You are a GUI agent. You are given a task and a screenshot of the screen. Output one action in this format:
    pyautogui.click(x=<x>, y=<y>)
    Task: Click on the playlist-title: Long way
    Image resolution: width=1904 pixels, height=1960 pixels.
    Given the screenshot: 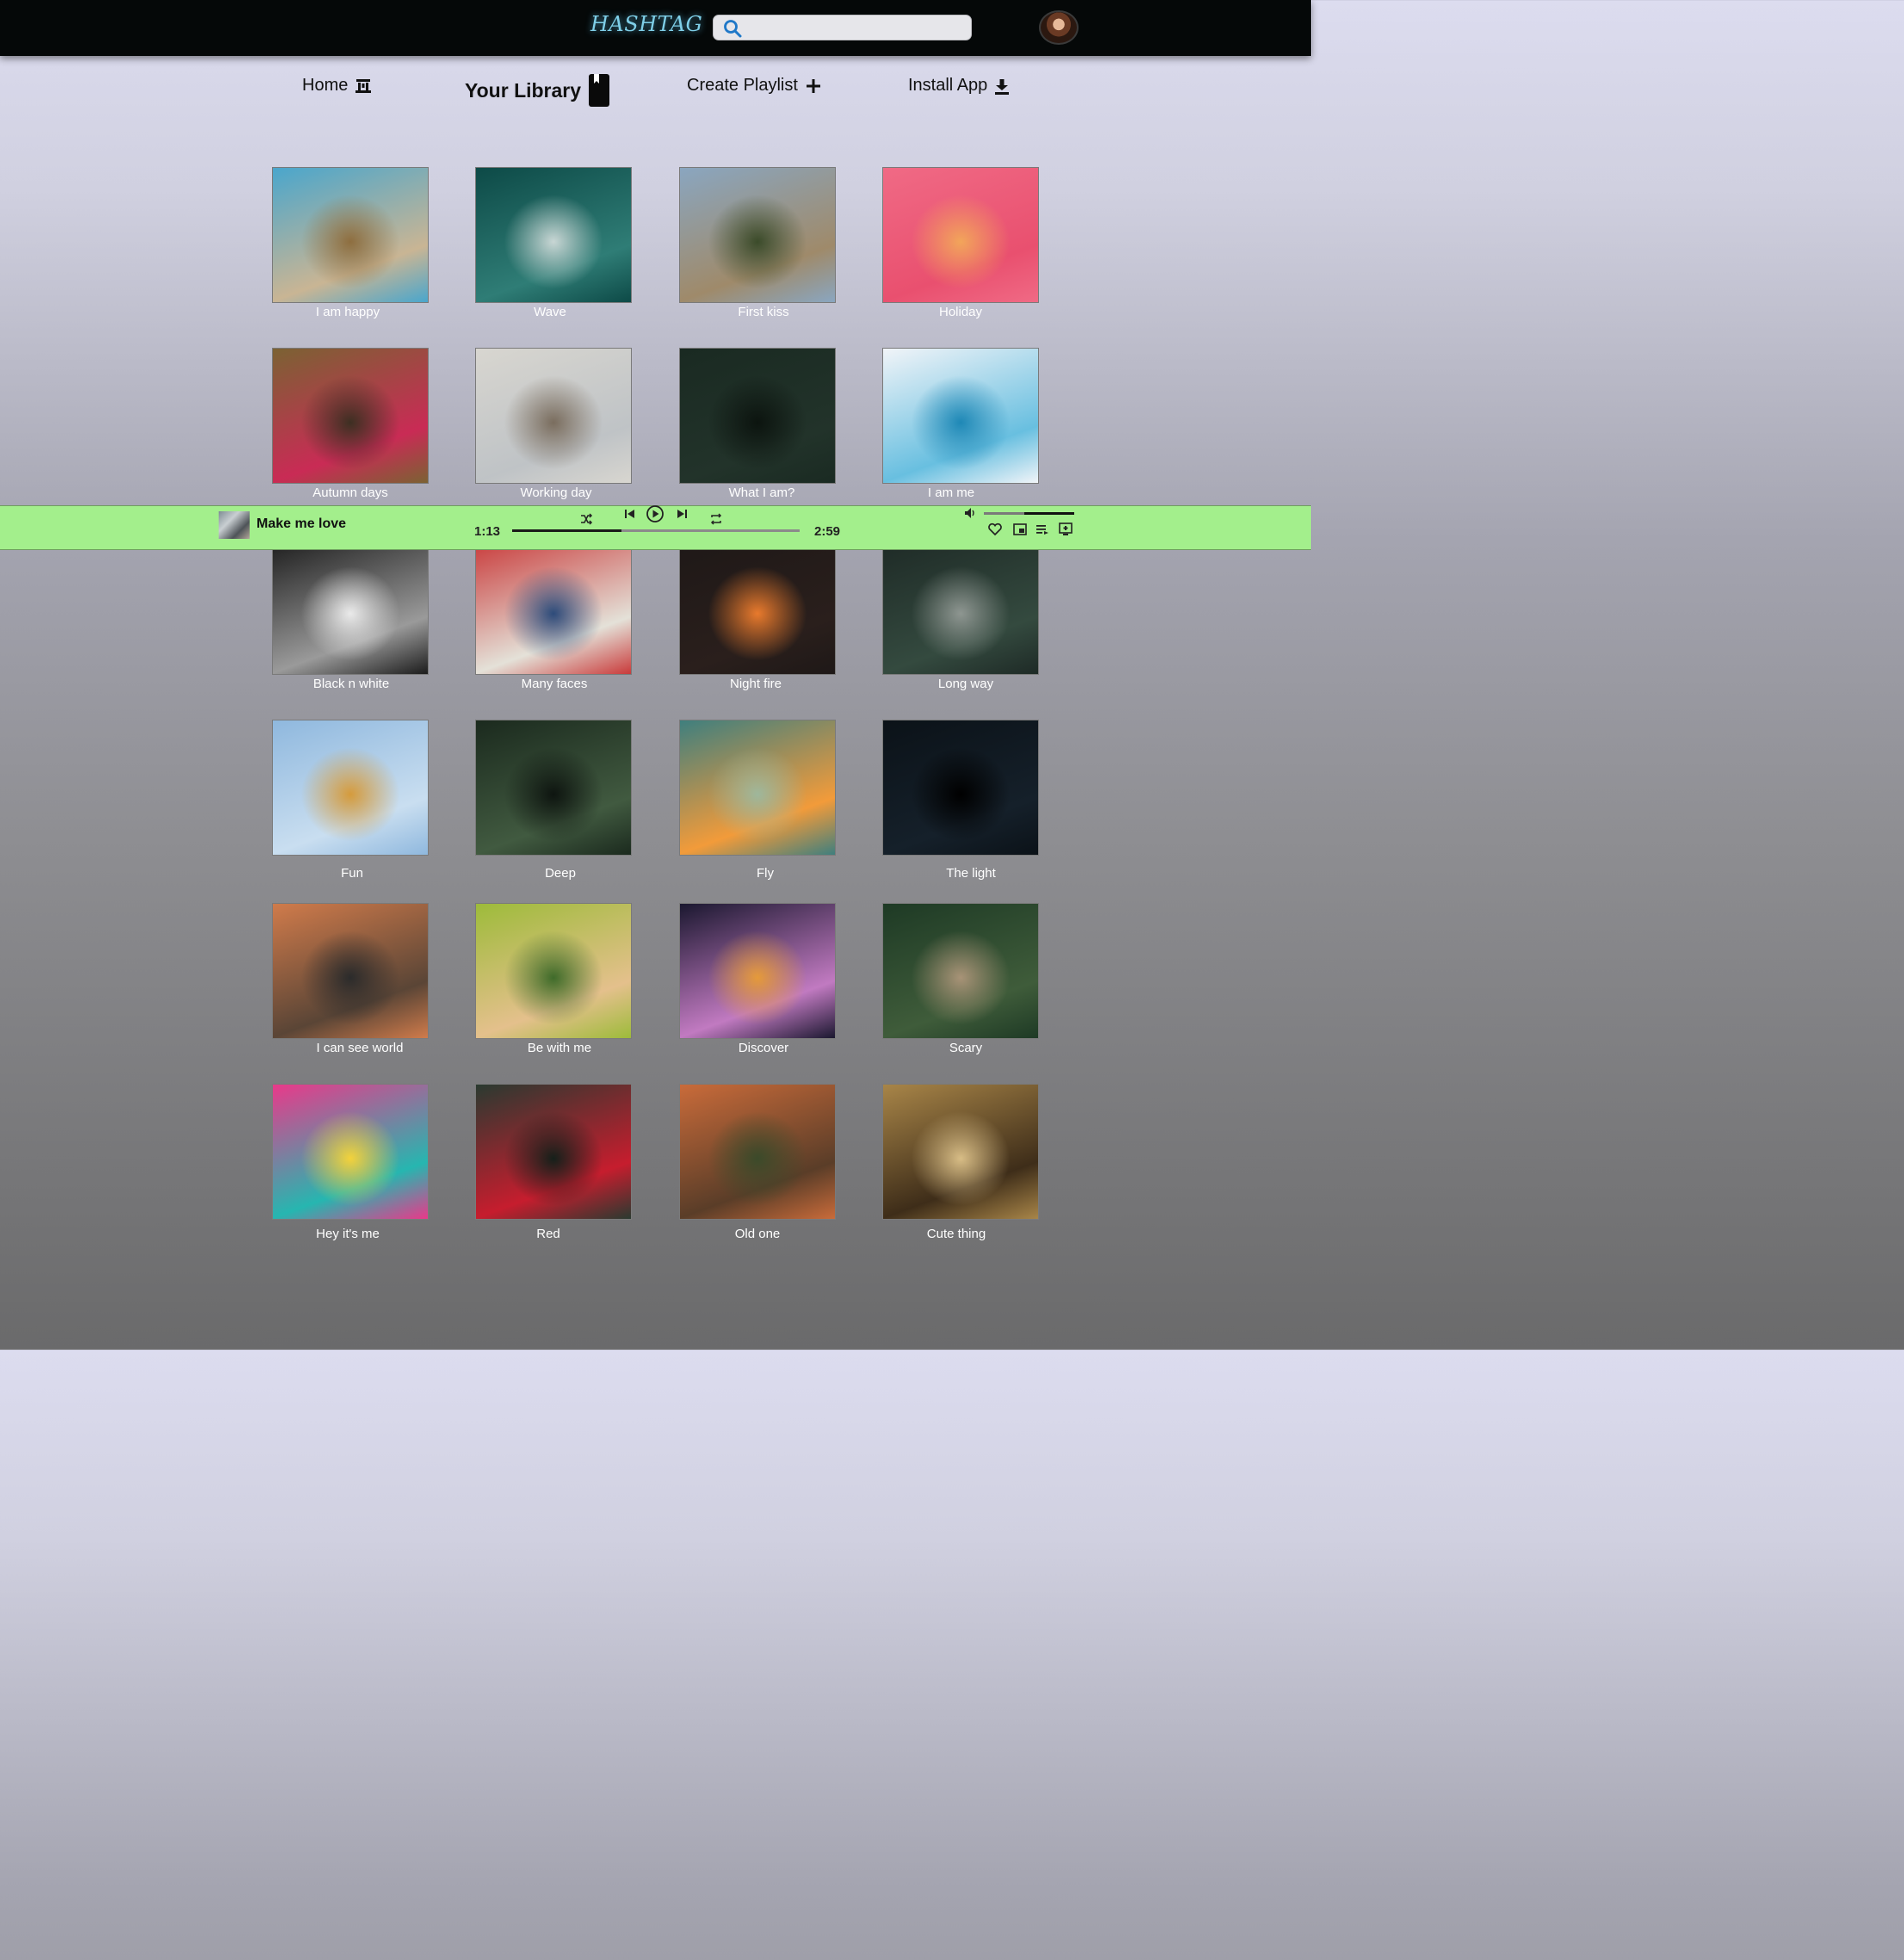 What is the action you would take?
    pyautogui.click(x=966, y=684)
    